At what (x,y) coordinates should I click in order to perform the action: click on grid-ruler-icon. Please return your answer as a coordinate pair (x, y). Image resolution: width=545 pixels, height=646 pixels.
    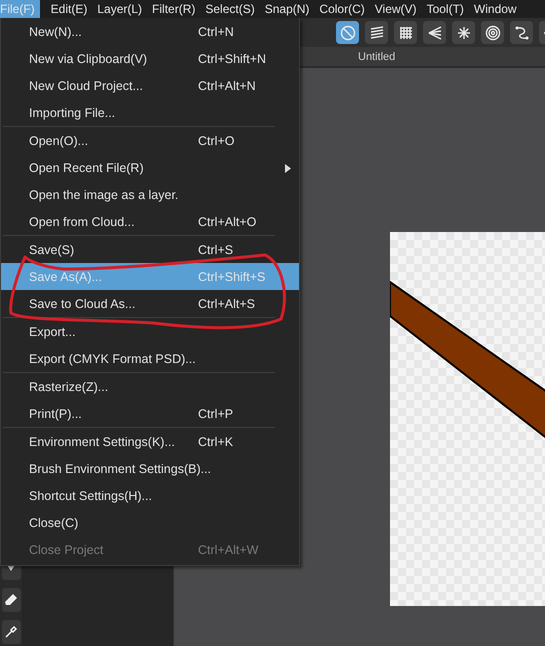
    Looking at the image, I should click on (406, 32).